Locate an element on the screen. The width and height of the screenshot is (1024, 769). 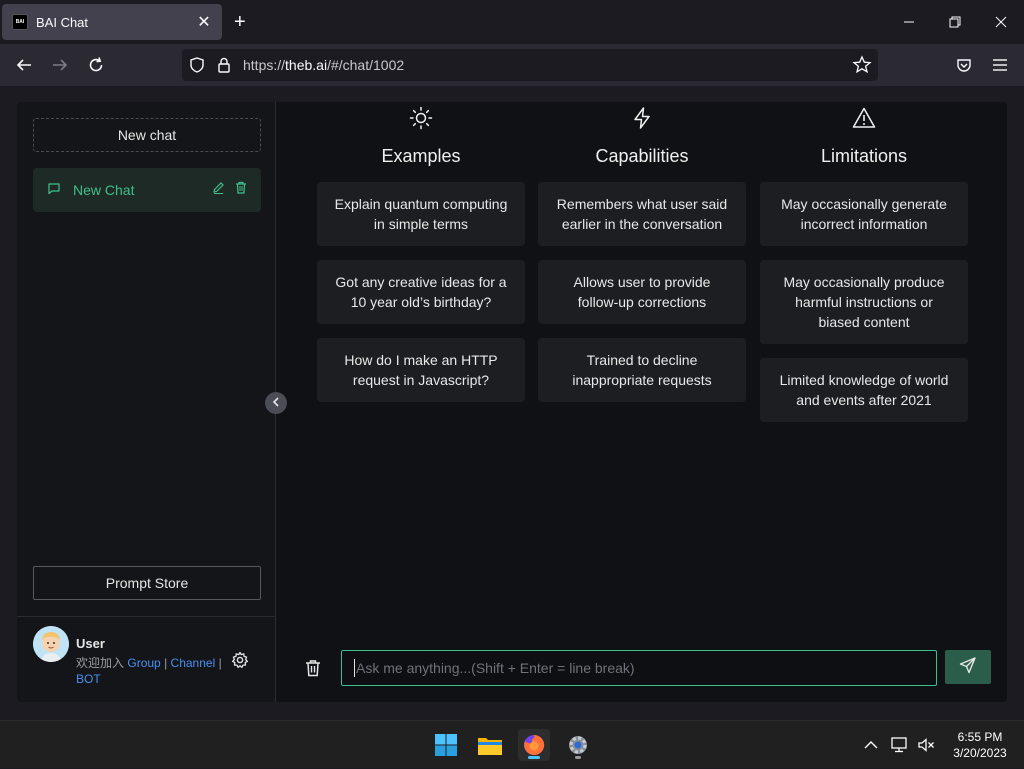
column-title: Examples is located at coordinates (421, 156).